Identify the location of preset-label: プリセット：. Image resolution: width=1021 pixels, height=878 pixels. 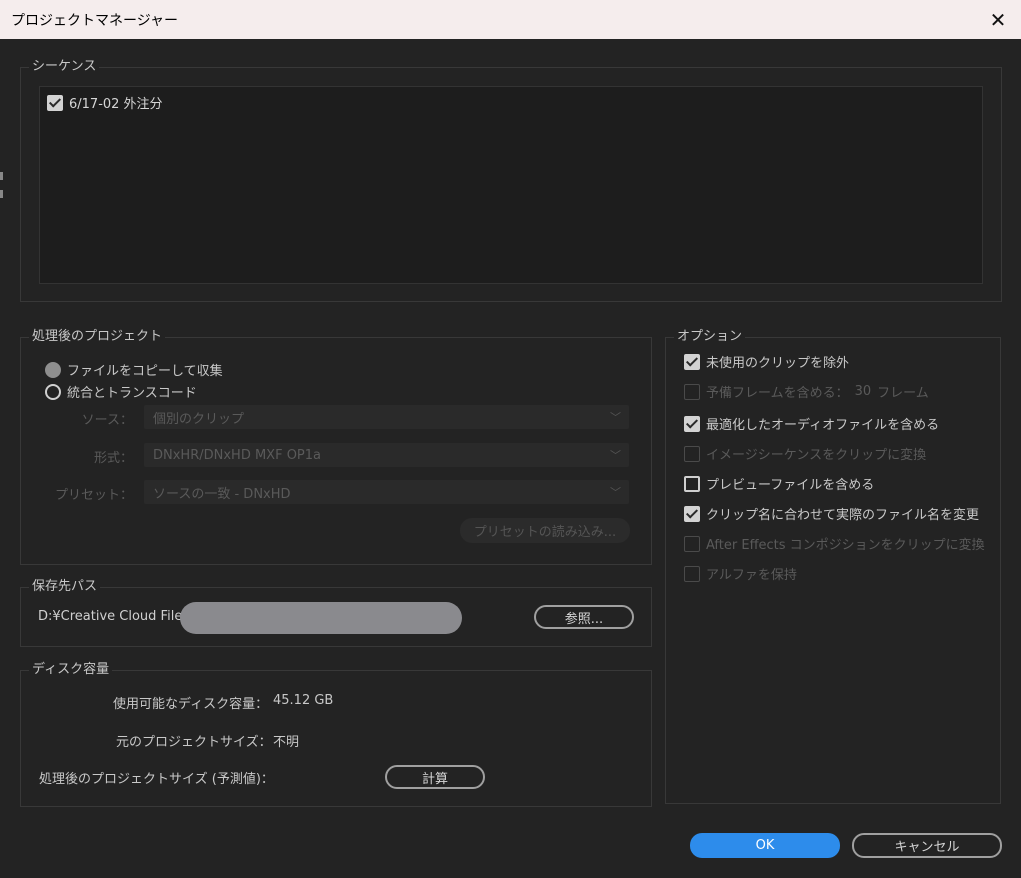
(93, 495).